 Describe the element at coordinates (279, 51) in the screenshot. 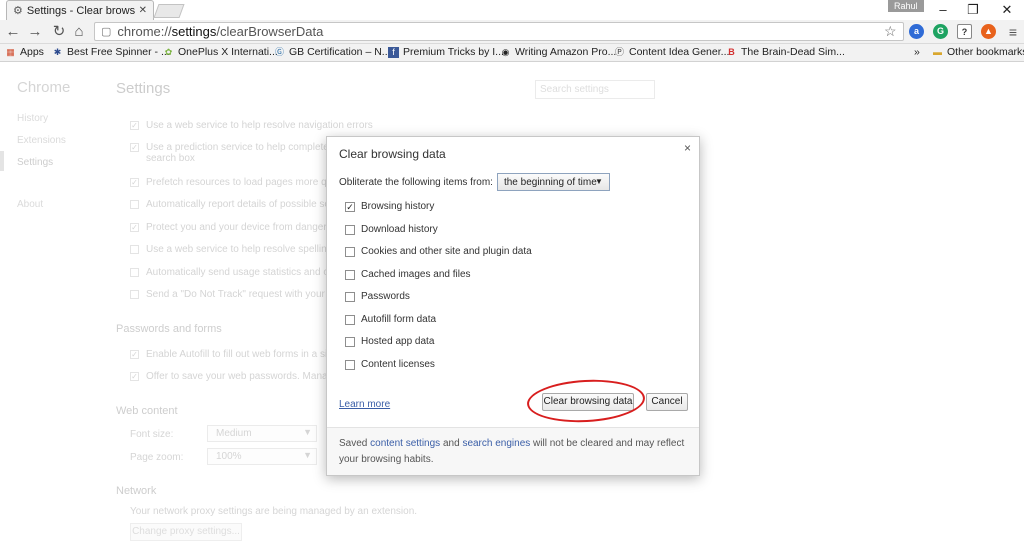

I see `gb-icon: Ⓖ` at that location.